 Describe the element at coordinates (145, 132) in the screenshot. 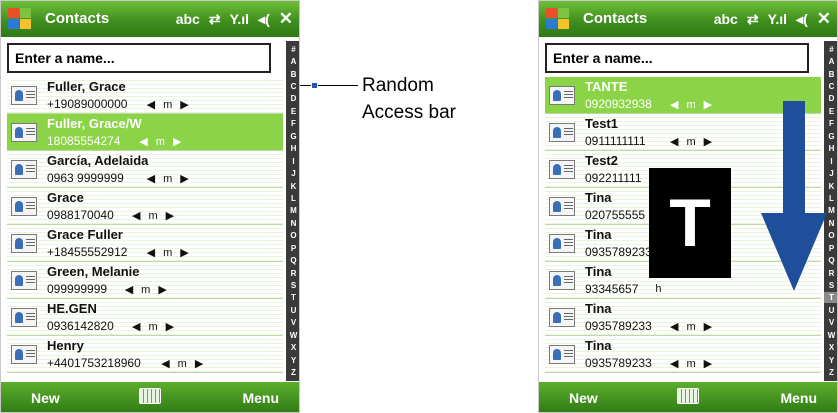

I see `contact-row: Fuller, Grace/W 18085554274 ◀ m ▶` at that location.